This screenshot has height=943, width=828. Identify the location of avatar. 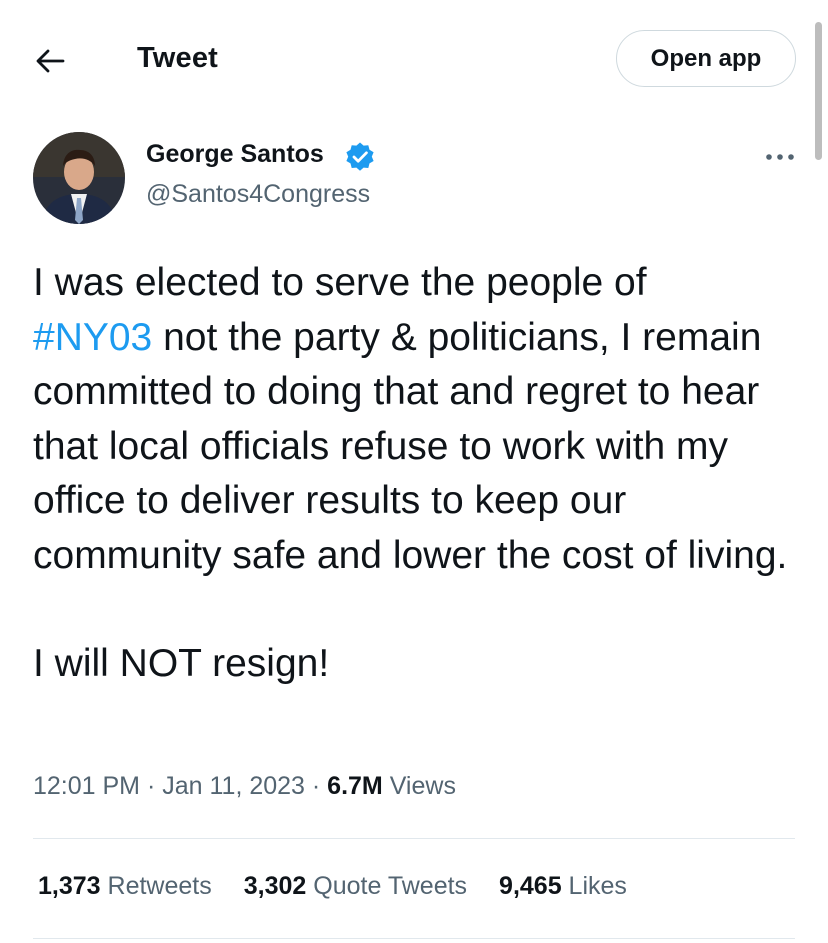
(79, 178).